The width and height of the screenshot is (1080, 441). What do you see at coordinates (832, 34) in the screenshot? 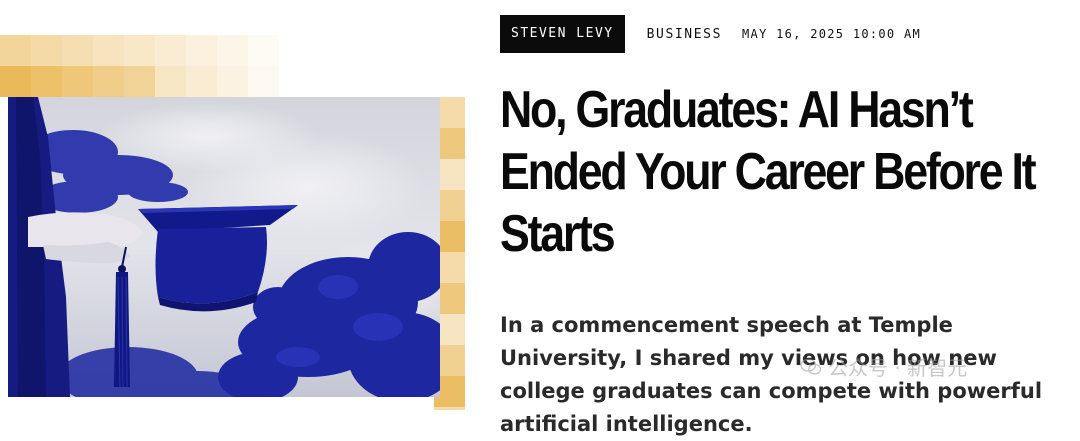
I see `publish-date: MAY 16, 2025 10:00 AM` at bounding box center [832, 34].